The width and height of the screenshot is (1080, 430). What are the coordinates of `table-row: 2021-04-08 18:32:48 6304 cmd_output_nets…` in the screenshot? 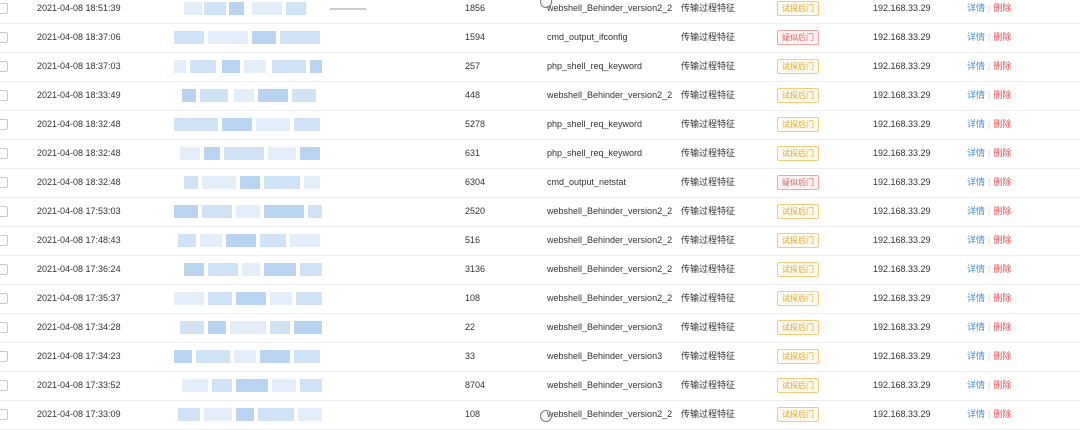 It's located at (540, 183).